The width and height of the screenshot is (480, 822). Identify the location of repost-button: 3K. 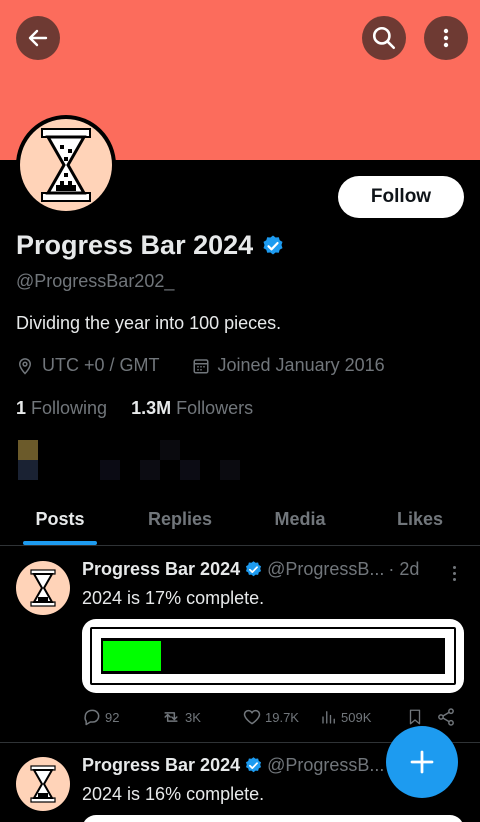
(201, 717).